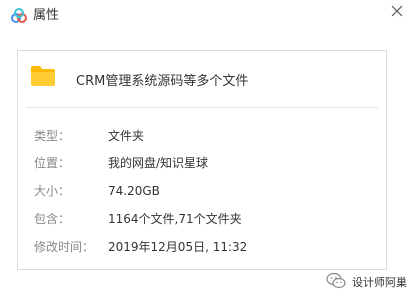 Image resolution: width=415 pixels, height=300 pixels. Describe the element at coordinates (43, 76) in the screenshot. I see `folder-icon` at that location.